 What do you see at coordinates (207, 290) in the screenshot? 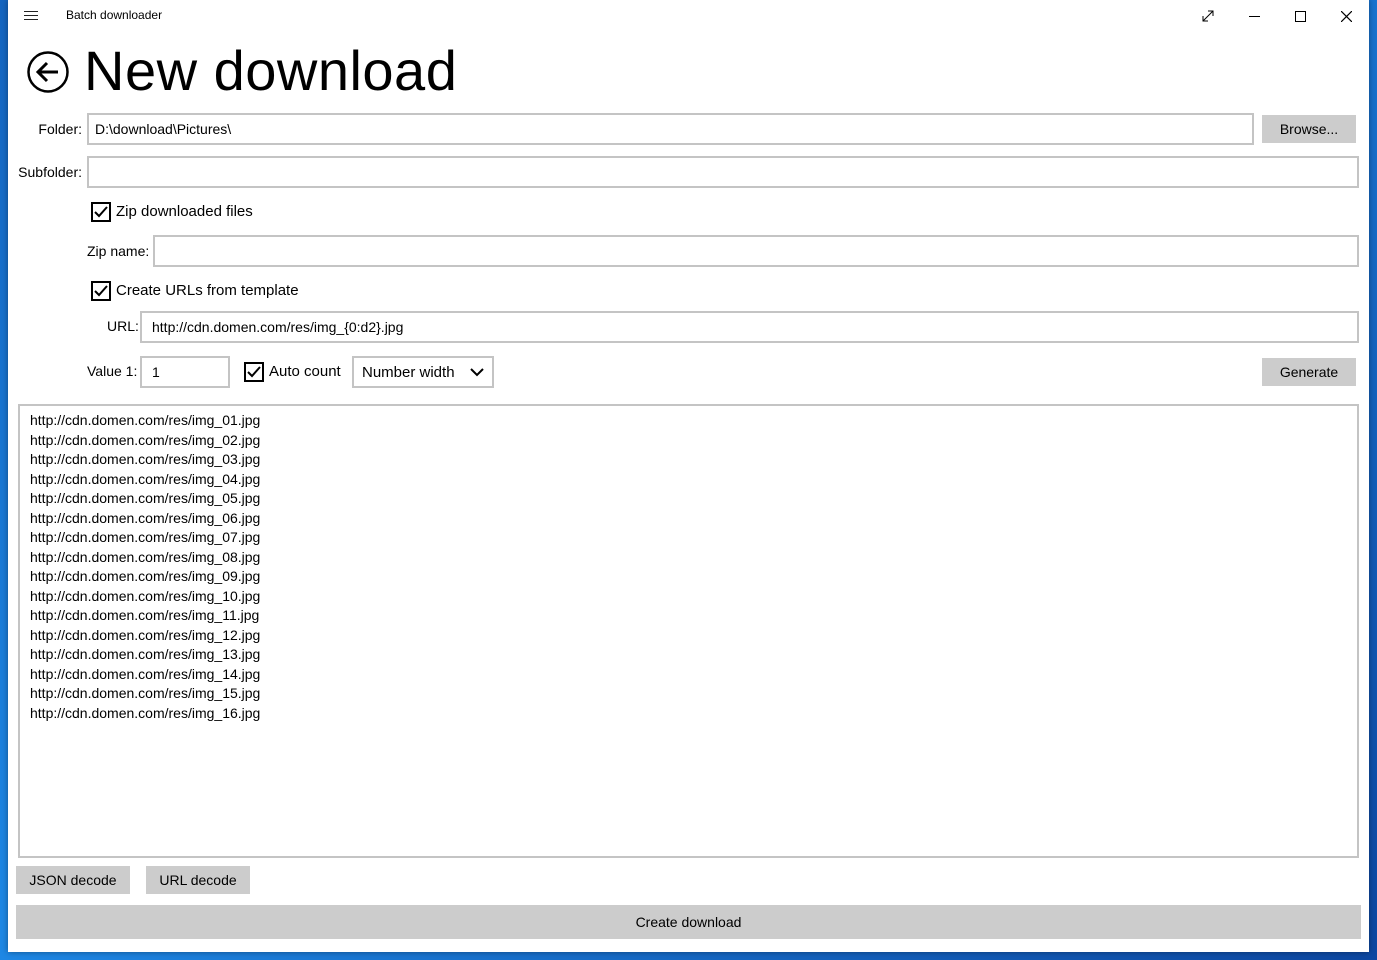
I see `template-checkbox-label: Create URLs from template` at bounding box center [207, 290].